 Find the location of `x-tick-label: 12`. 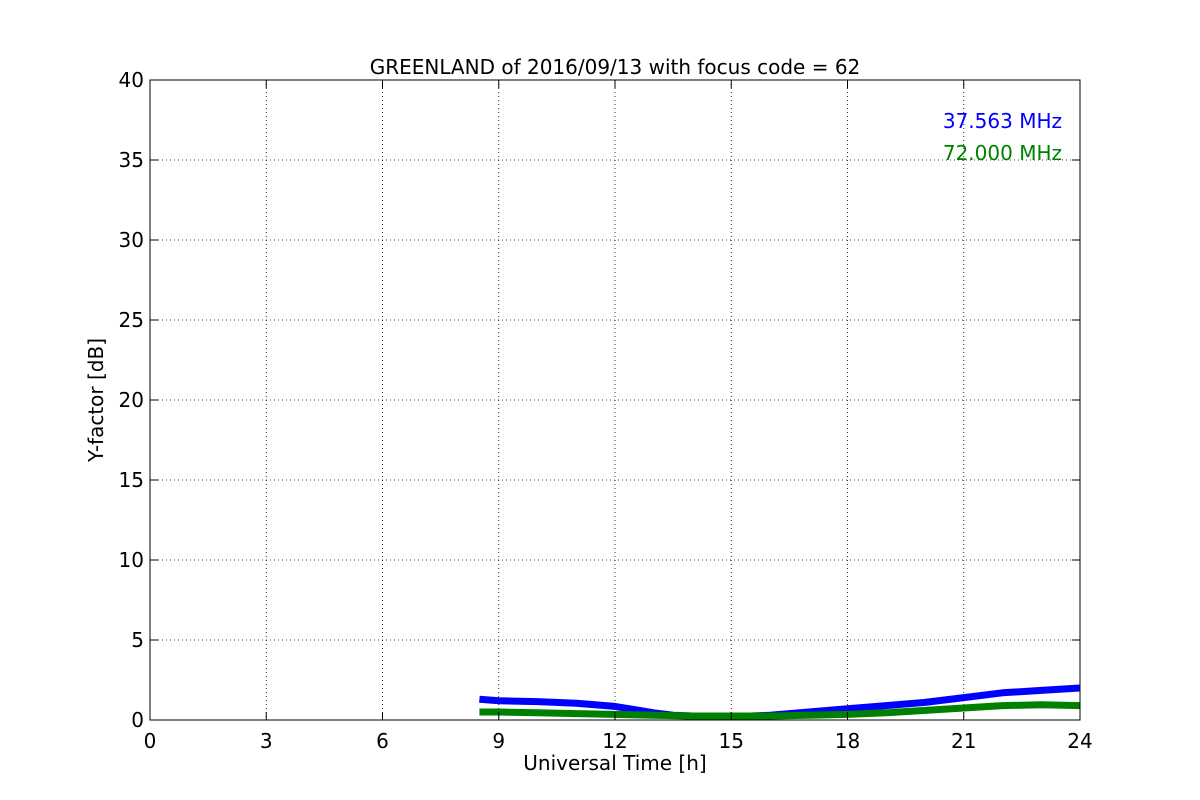

x-tick-label: 12 is located at coordinates (614, 741).